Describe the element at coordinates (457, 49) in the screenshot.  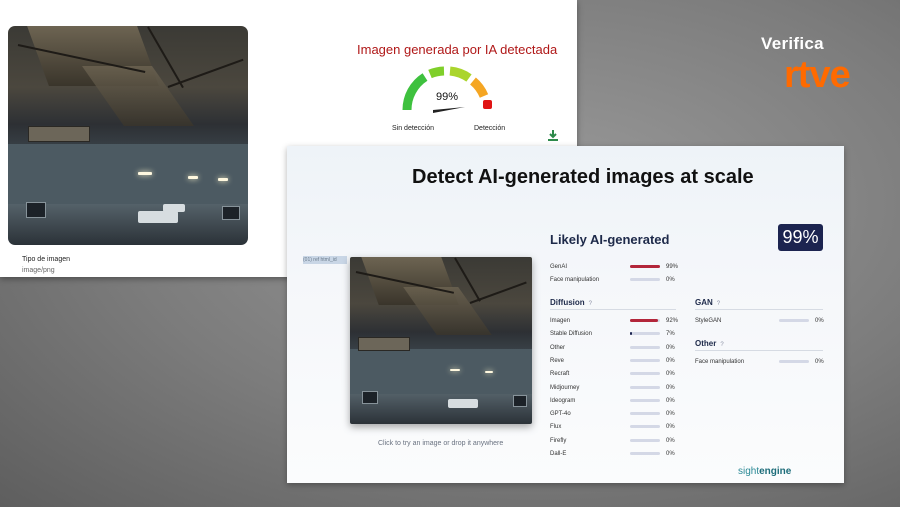
I see `gauge-title: Imagen generada por IA detectada` at that location.